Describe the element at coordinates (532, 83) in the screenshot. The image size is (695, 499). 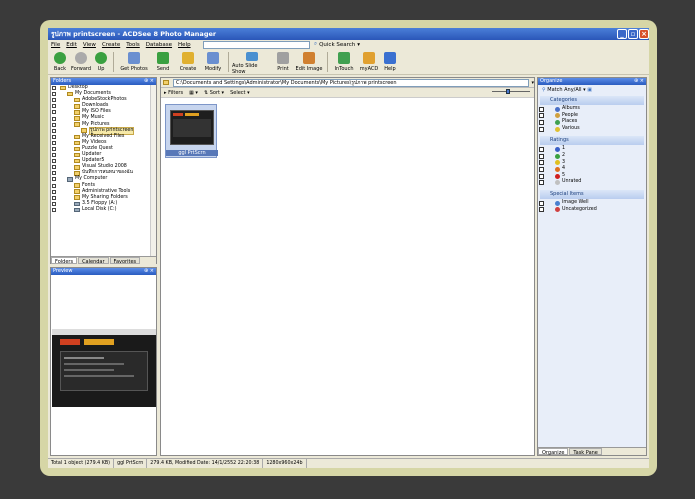
I see `chevron-down-icon: ▾` at that location.